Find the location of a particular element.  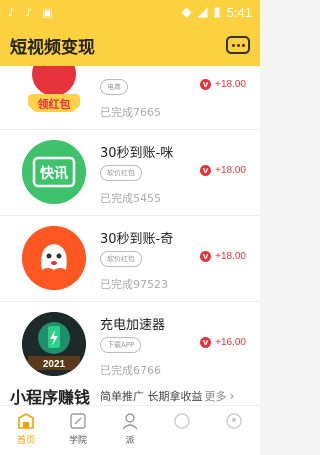

bottom-tab-bar: 首页 学院 派 is located at coordinates (130, 430).